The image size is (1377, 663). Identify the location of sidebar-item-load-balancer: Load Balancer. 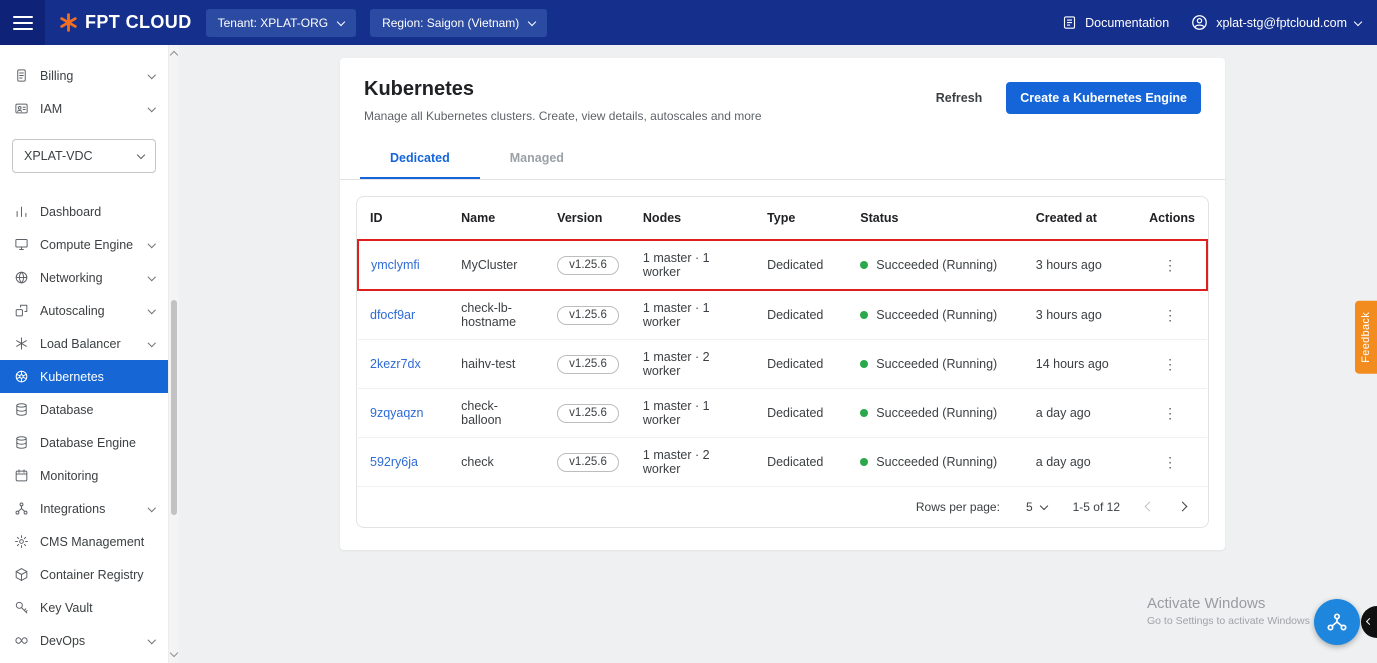
(84, 343).